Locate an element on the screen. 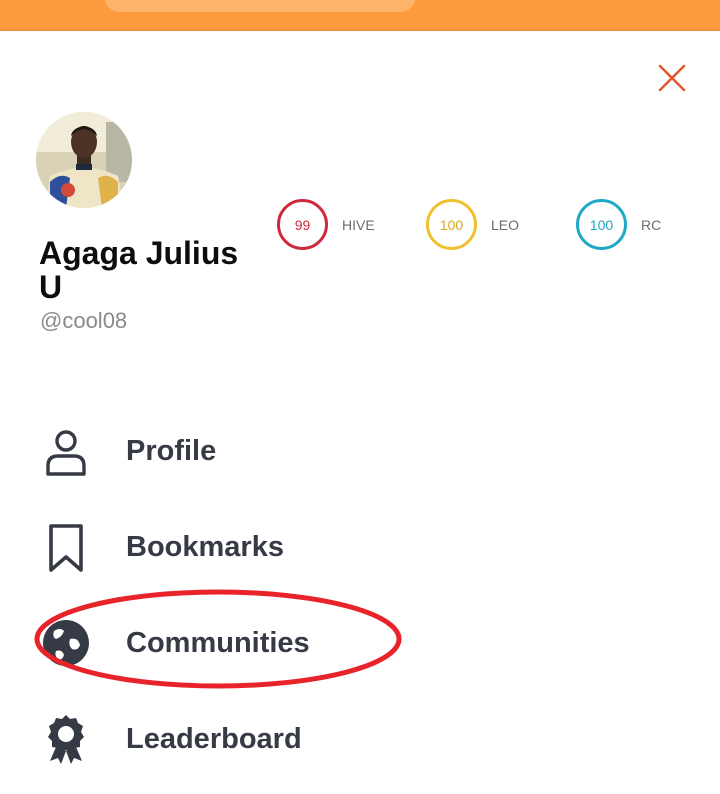  stat-leo: 100 LEO is located at coordinates (472, 224).